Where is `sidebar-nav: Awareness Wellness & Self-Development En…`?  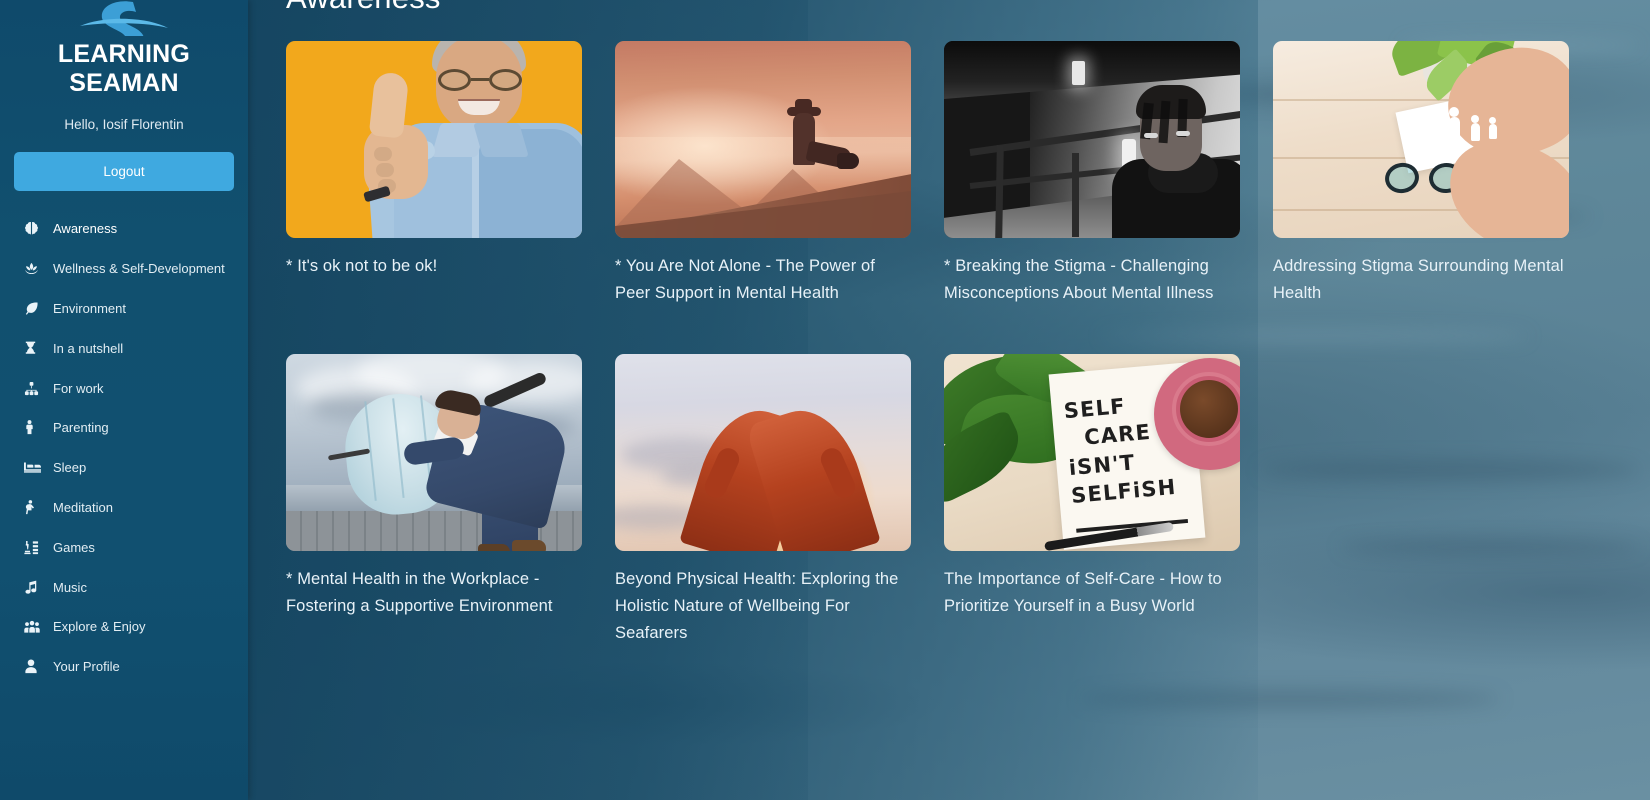
sidebar-nav: Awareness Wellness & Self-Development En… is located at coordinates (124, 448).